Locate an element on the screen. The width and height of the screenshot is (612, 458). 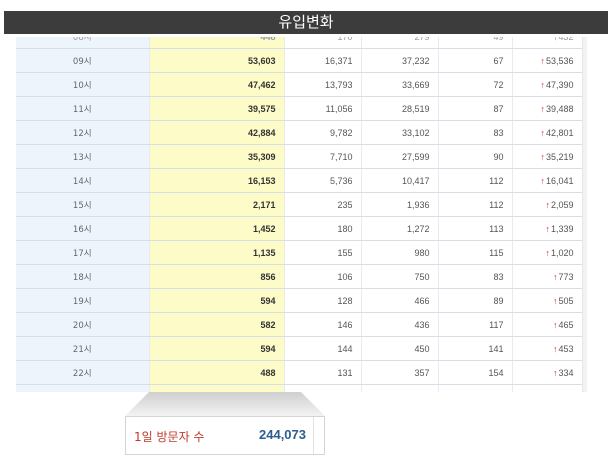
hour-cell: 12시 is located at coordinates (83, 132).